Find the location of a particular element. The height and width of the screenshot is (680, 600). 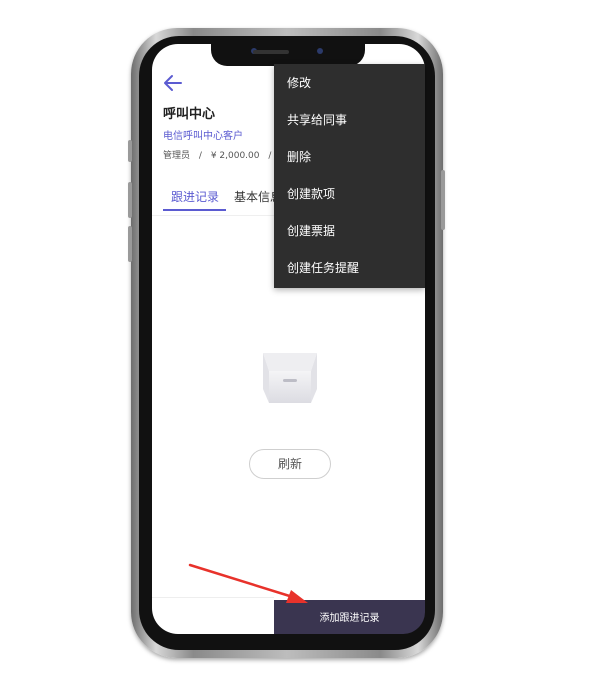

menu-item-create-reminder: 创建任务提醒 is located at coordinates (349, 268).